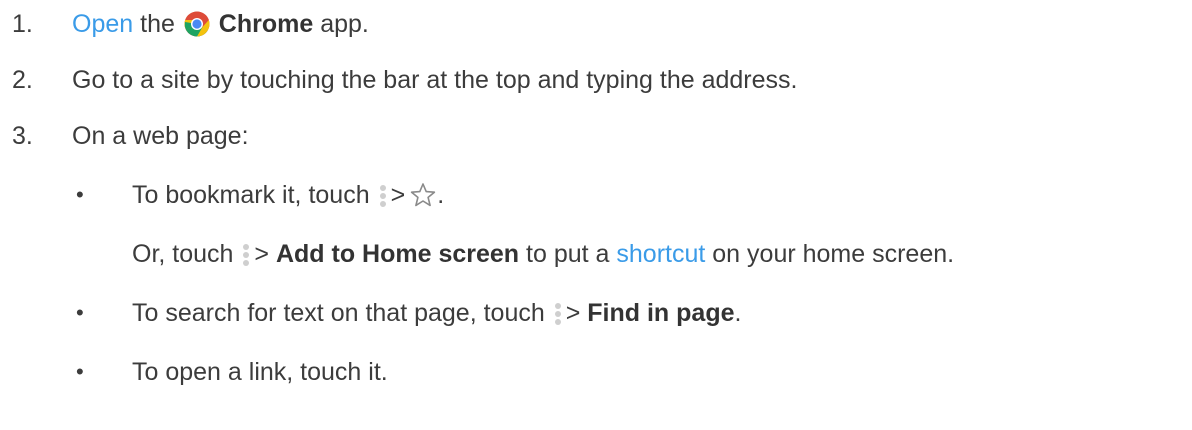 The image size is (1192, 430). Describe the element at coordinates (102, 24) in the screenshot. I see `open-link: Open` at that location.